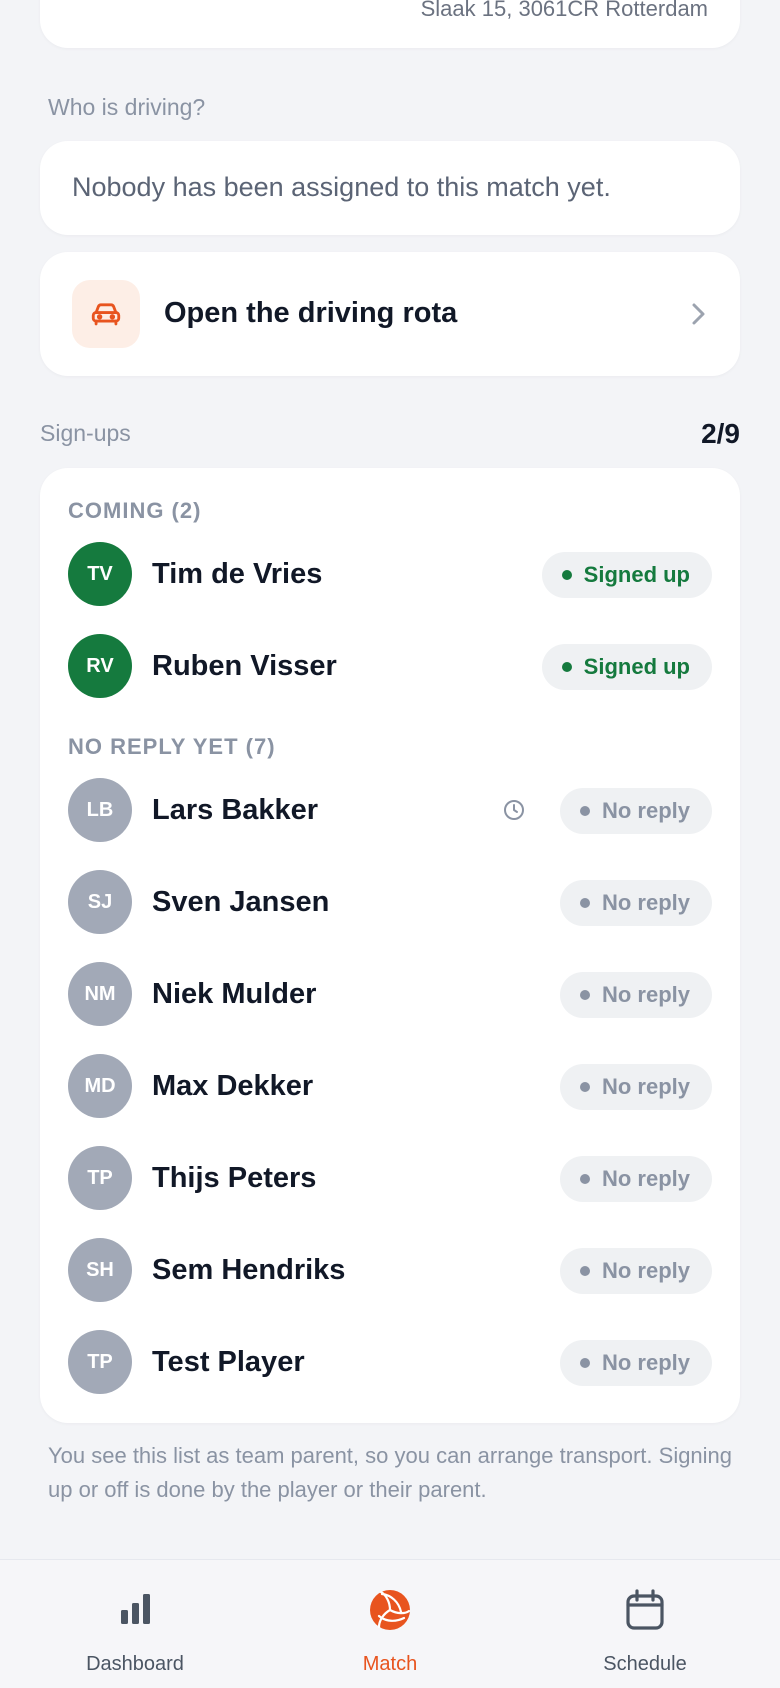 The width and height of the screenshot is (780, 1688). What do you see at coordinates (390, 902) in the screenshot?
I see `player-row: SJ Sven Jansen No reply` at bounding box center [390, 902].